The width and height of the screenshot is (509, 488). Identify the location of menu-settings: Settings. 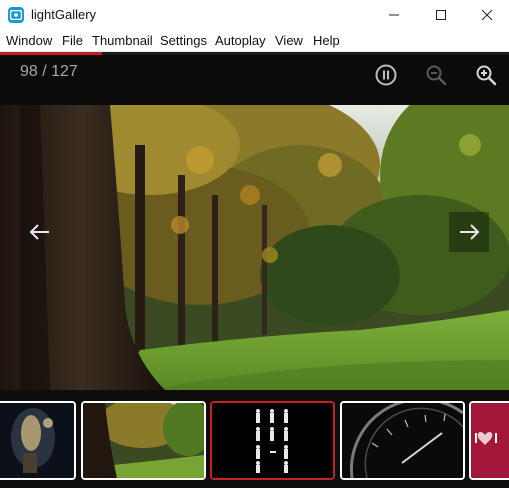
(183, 40).